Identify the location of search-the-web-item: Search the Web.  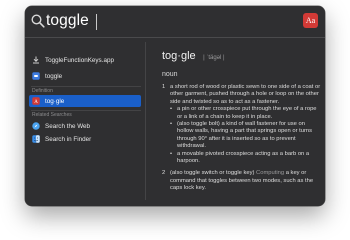
(85, 126).